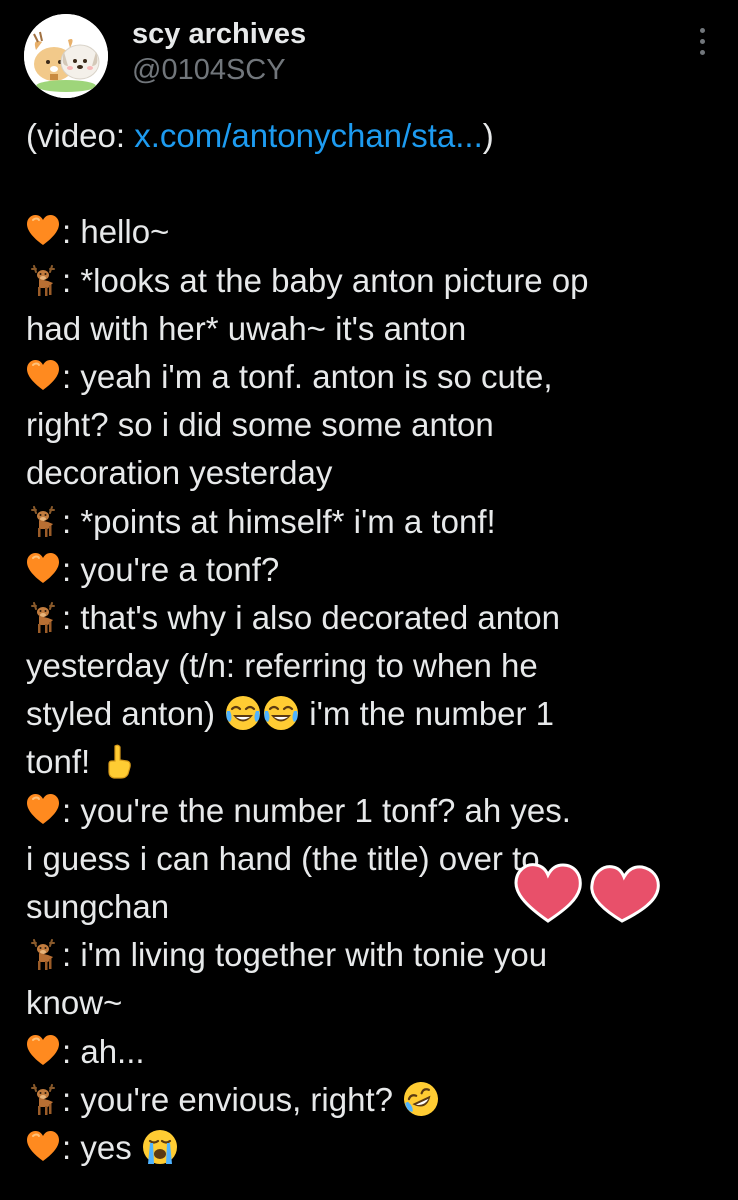 The width and height of the screenshot is (738, 1200). I want to click on video-suffix: ), so click(488, 135).